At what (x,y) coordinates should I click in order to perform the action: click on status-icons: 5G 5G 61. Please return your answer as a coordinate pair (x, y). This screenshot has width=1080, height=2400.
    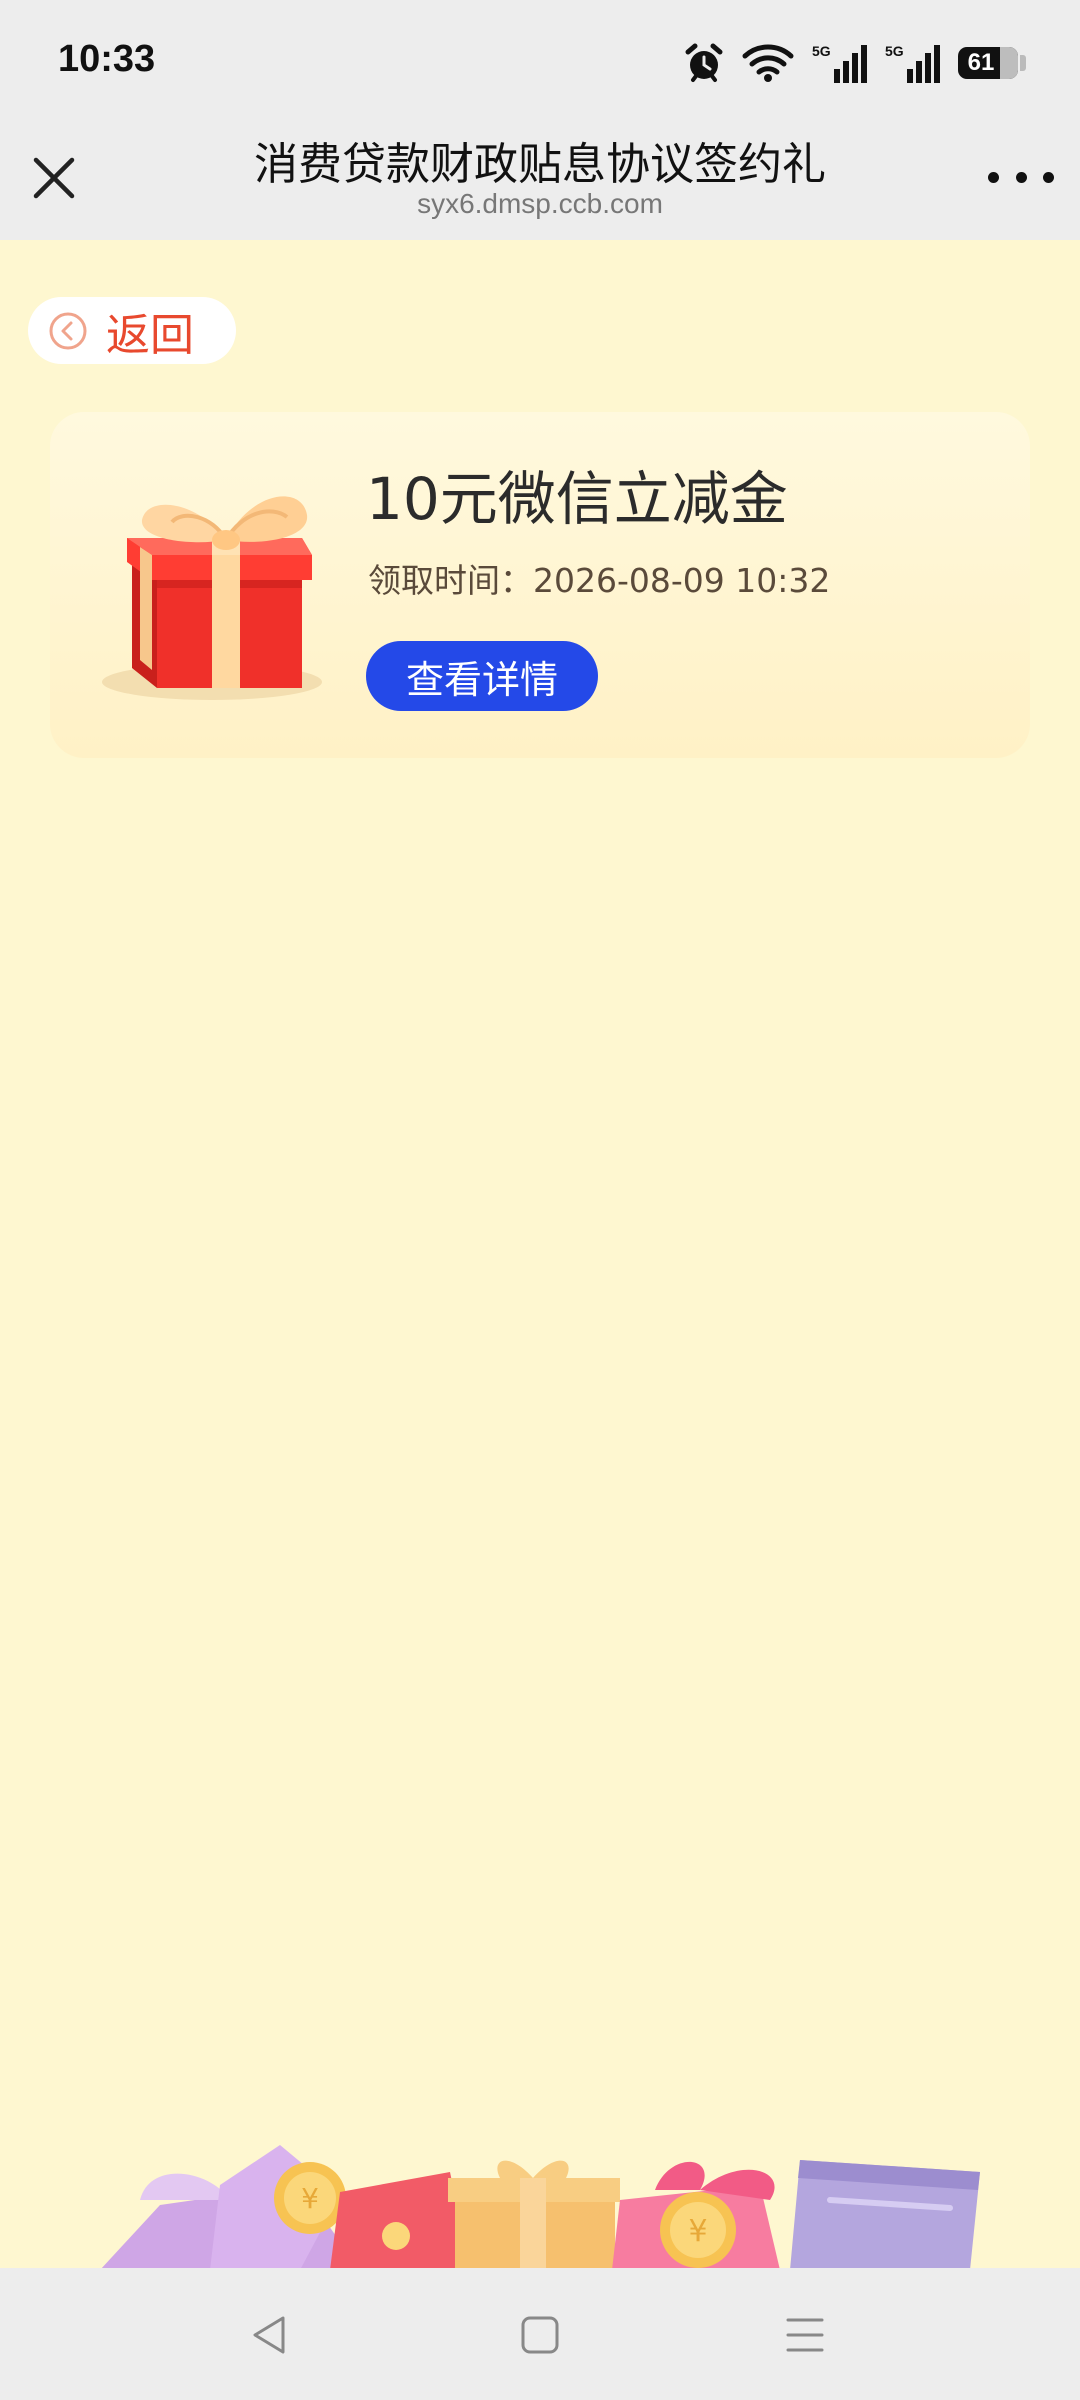
    Looking at the image, I should click on (855, 63).